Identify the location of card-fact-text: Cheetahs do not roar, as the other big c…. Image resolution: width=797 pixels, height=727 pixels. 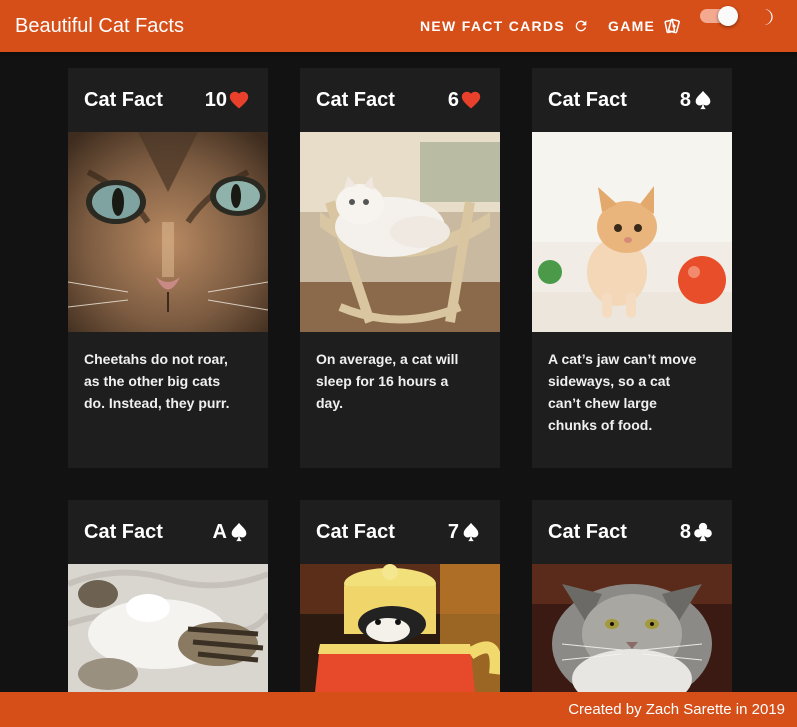
(157, 381).